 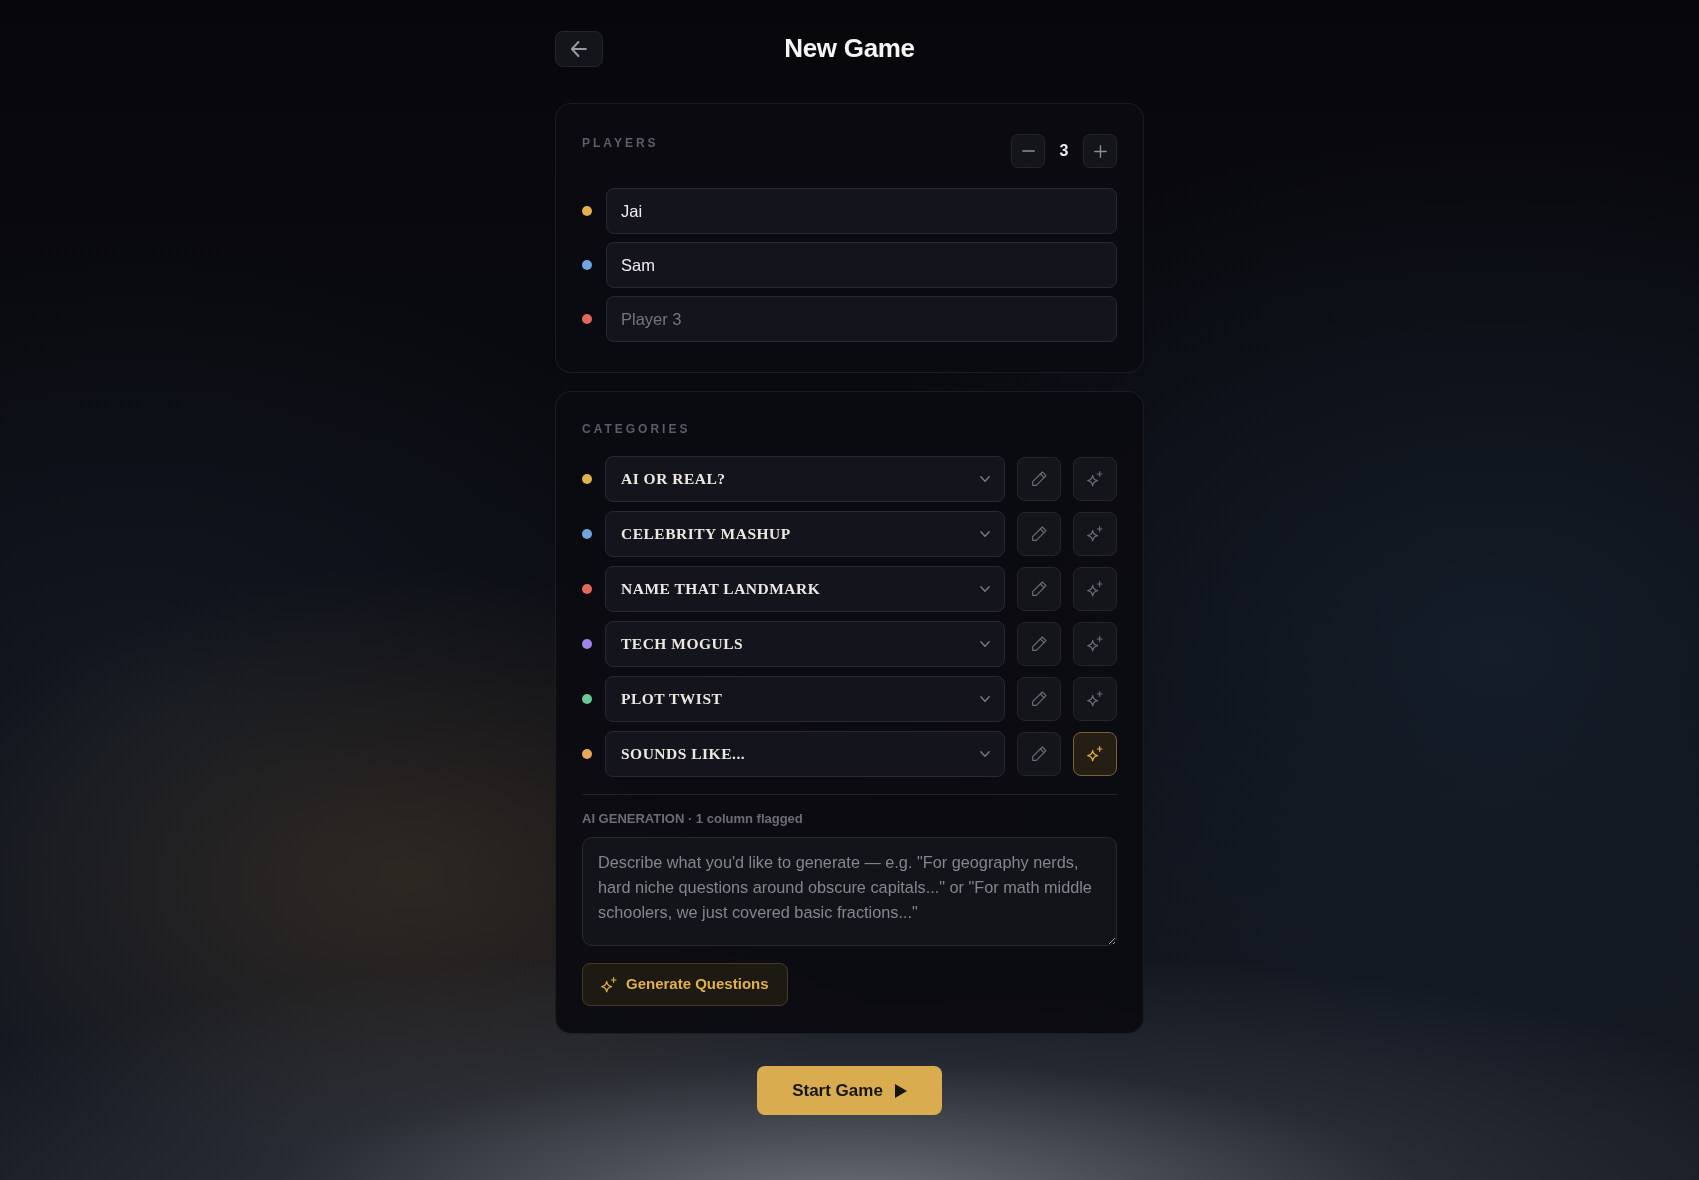 What do you see at coordinates (900, 1090) in the screenshot?
I see `play-icon` at bounding box center [900, 1090].